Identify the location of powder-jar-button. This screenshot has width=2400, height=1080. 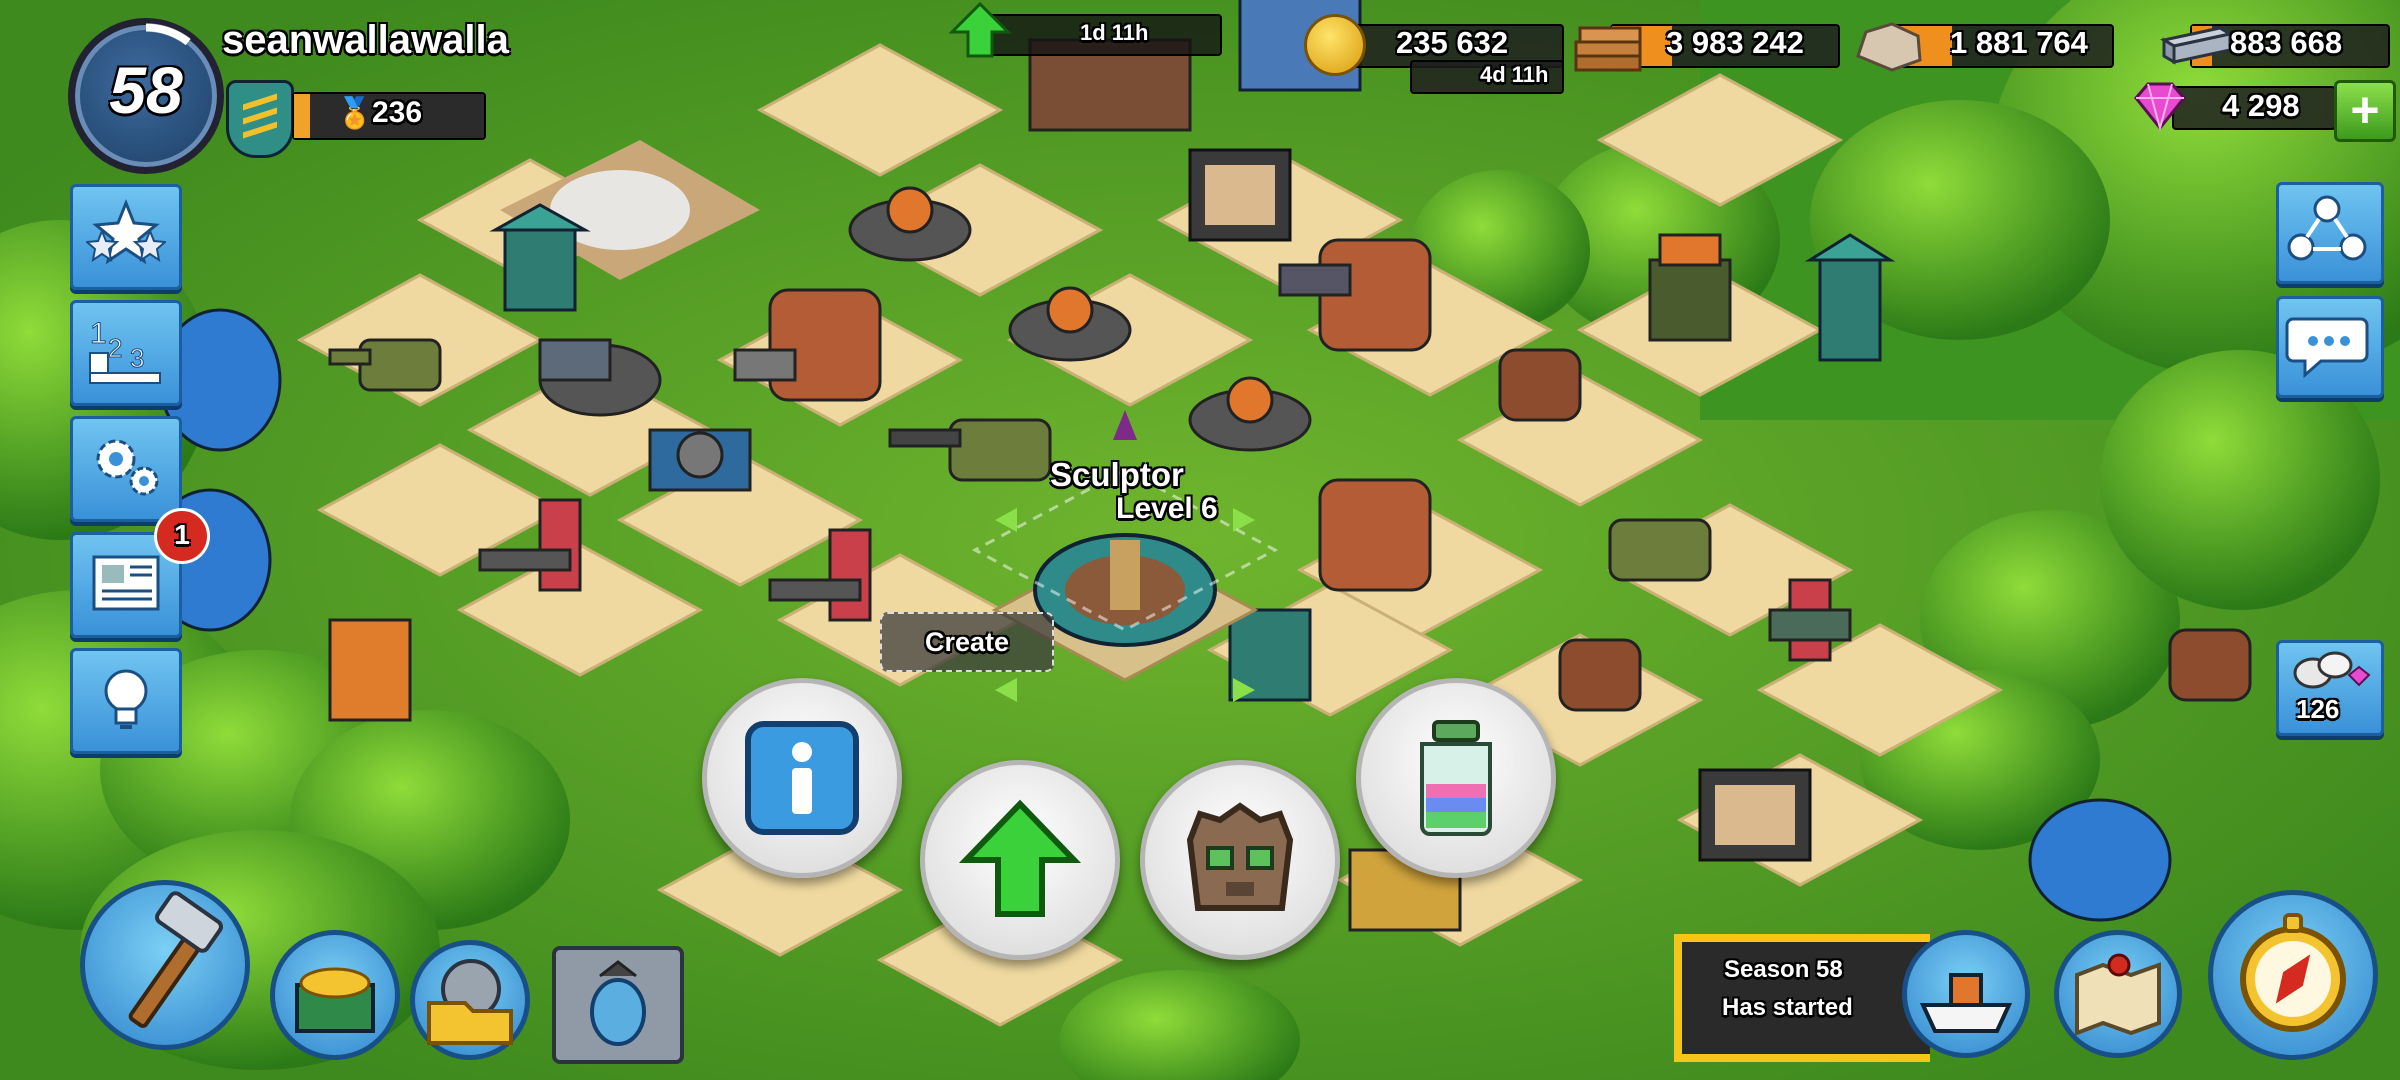
(1456, 778).